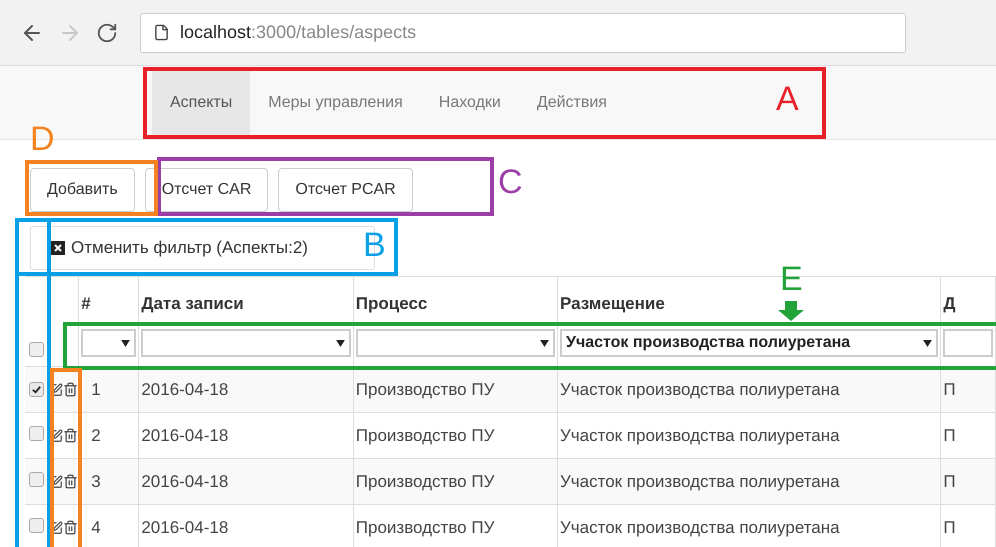  Describe the element at coordinates (571, 102) in the screenshot. I see `nav-tab: Действия` at that location.